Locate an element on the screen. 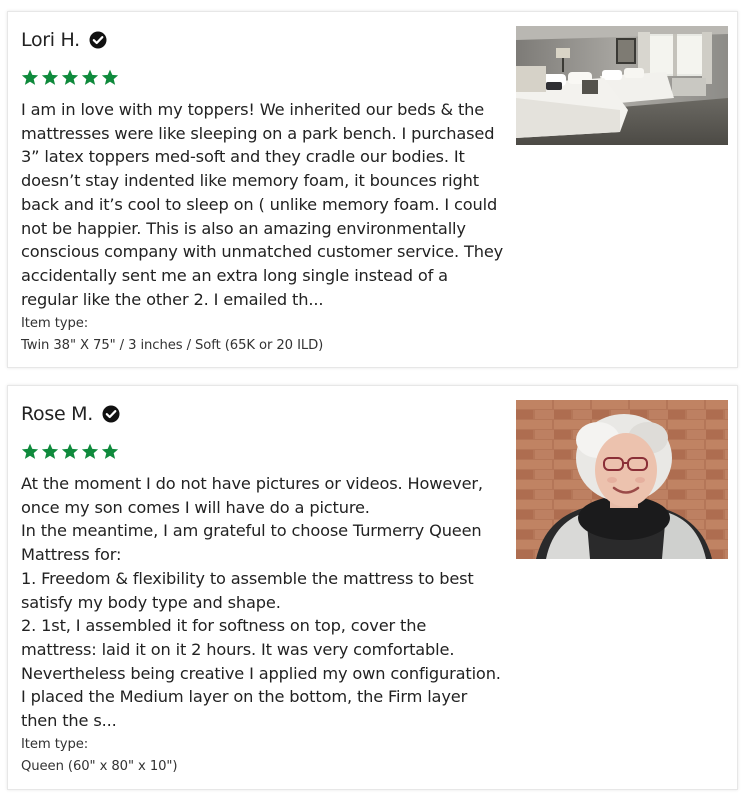 The image size is (745, 798). bedroom-photo is located at coordinates (622, 85).